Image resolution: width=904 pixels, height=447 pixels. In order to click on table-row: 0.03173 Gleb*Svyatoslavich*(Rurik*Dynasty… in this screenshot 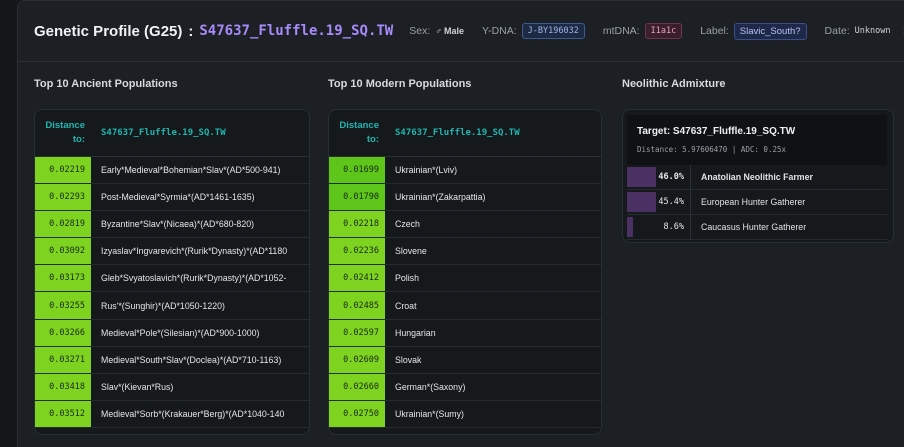, I will do `click(172, 279)`.